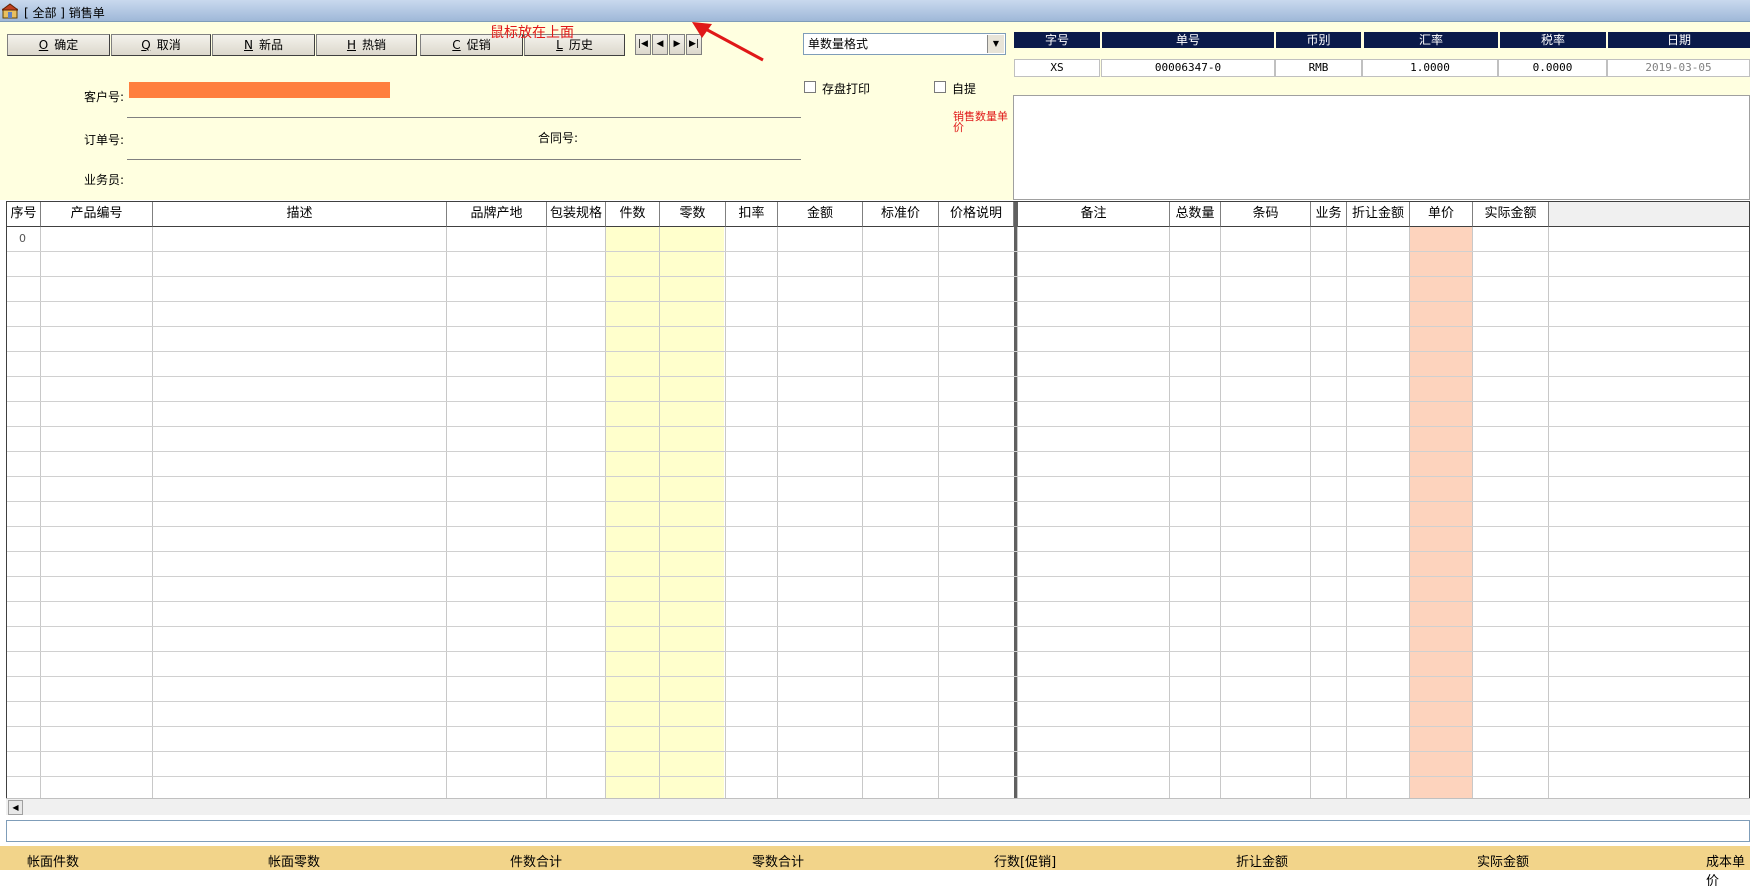 Image resolution: width=1750 pixels, height=889 pixels. Describe the element at coordinates (1678, 68) in the screenshot. I see `date-field: 2019-03-05` at that location.